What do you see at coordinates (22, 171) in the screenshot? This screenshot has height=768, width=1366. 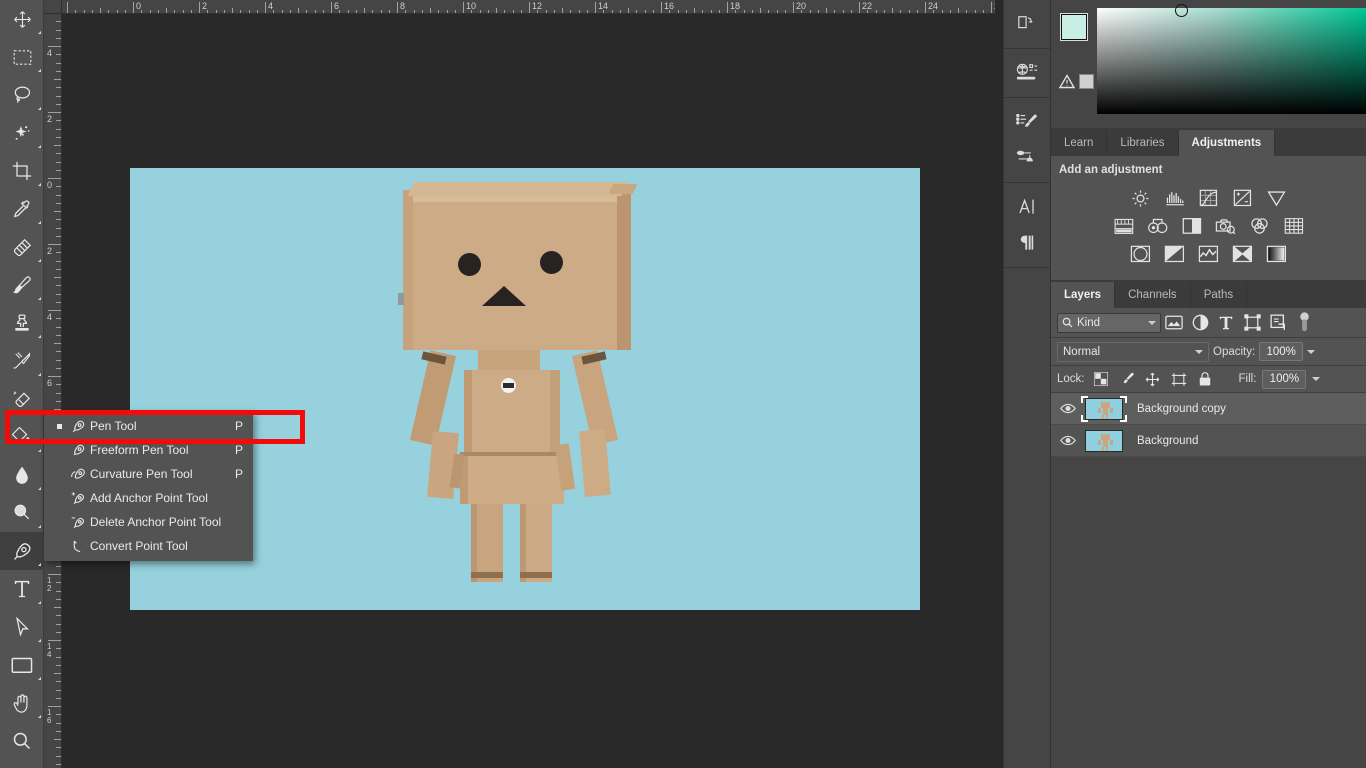 I see `crop-tool` at bounding box center [22, 171].